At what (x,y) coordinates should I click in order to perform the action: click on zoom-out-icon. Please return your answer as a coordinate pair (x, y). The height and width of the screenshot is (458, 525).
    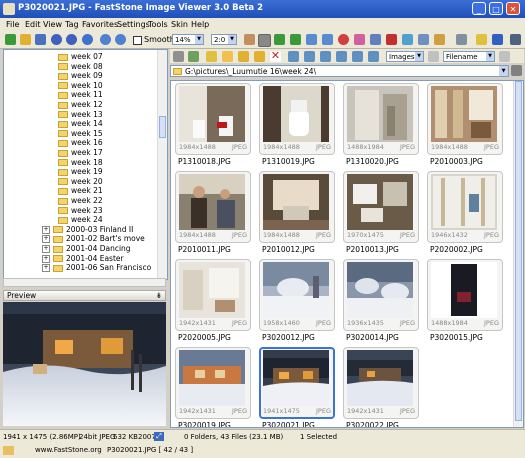
    Looking at the image, I should click on (120, 39).